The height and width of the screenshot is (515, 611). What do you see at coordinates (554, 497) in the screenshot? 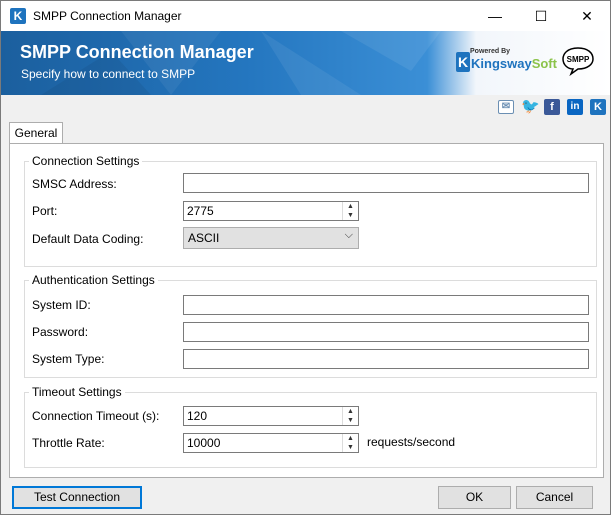
I see `cancel-button: Cancel` at bounding box center [554, 497].